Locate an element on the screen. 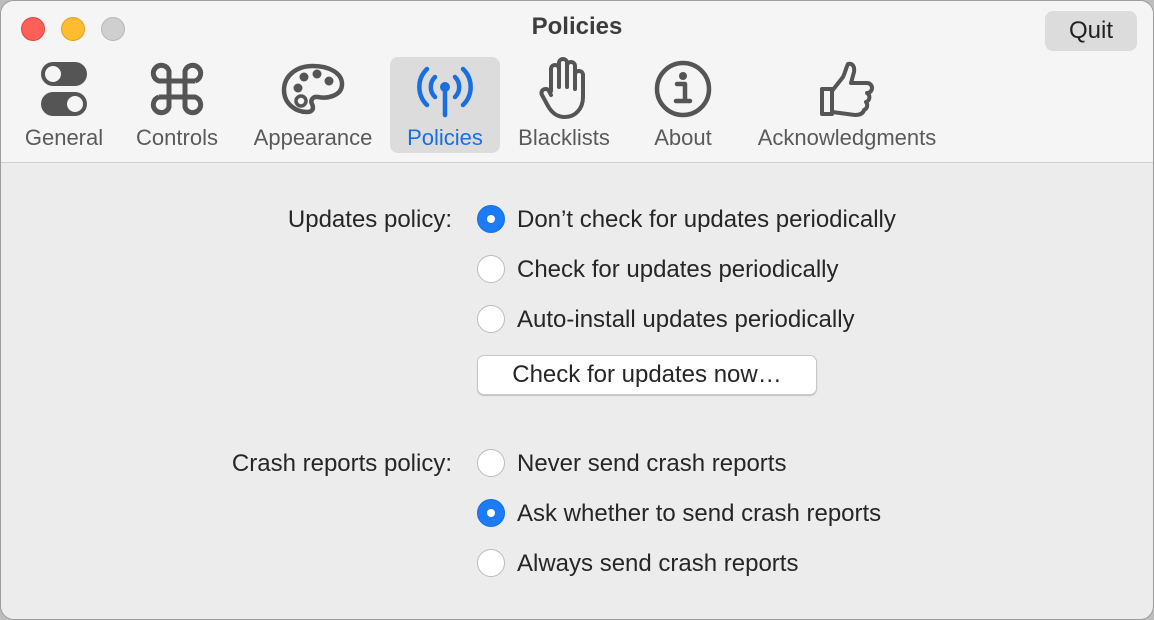 The width and height of the screenshot is (1154, 620). tab-label: General is located at coordinates (64, 137).